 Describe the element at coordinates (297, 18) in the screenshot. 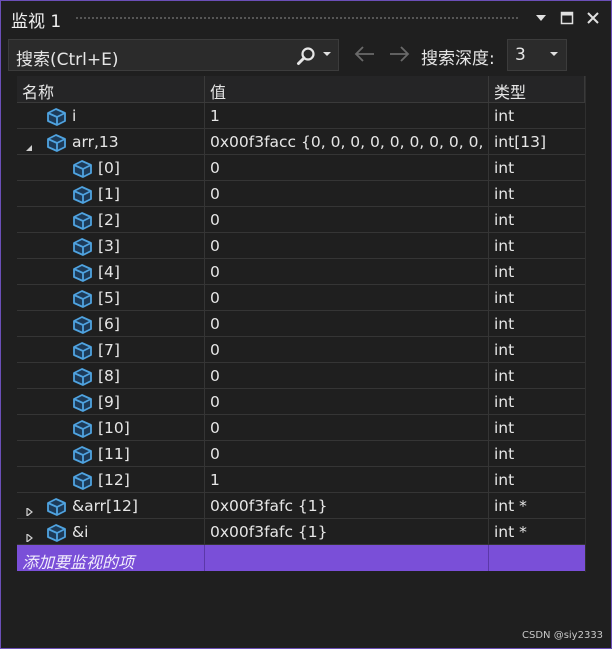

I see `drag-grip` at that location.